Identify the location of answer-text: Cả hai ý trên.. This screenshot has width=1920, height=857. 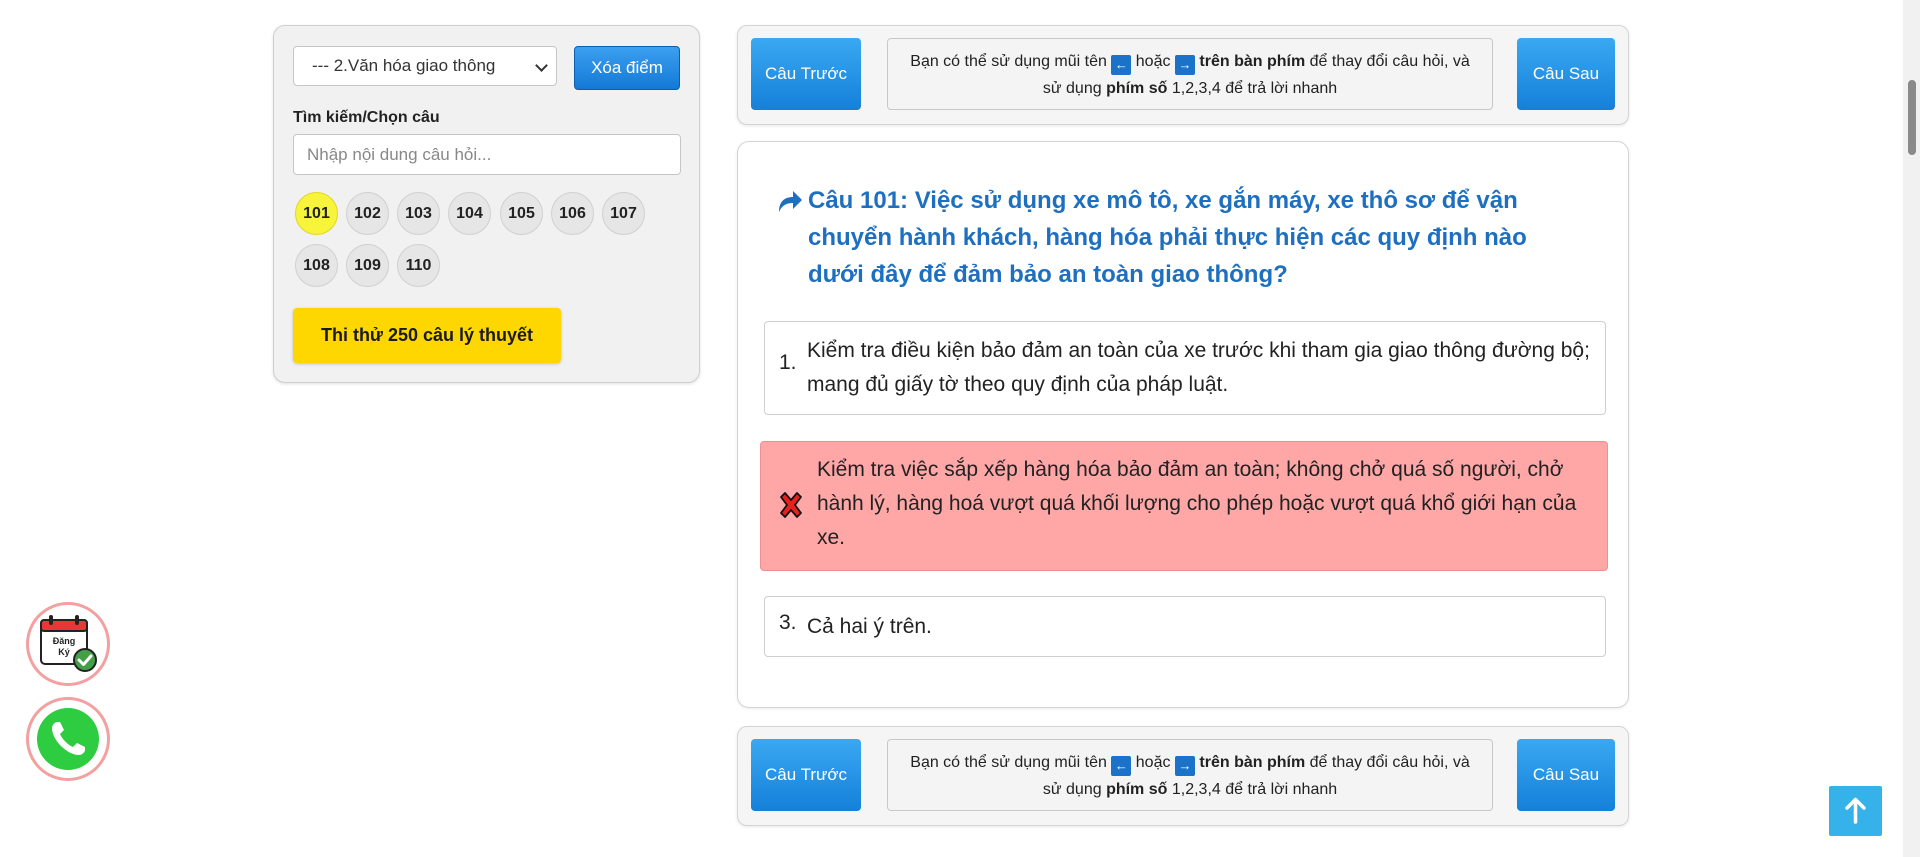
(869, 626).